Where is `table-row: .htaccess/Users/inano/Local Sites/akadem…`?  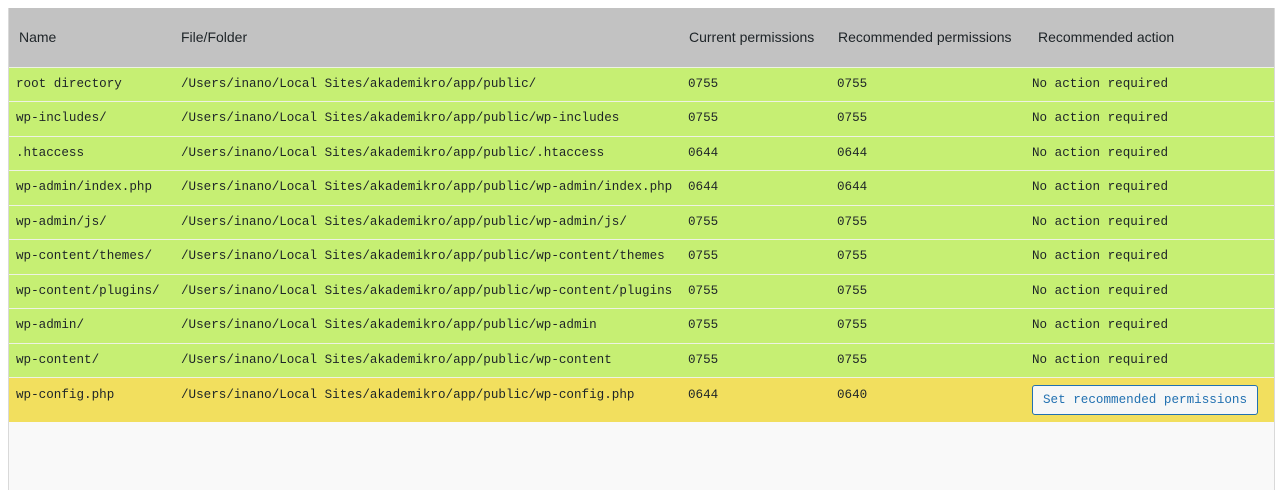
table-row: .htaccess/Users/inano/Local Sites/akadem… is located at coordinates (641, 153).